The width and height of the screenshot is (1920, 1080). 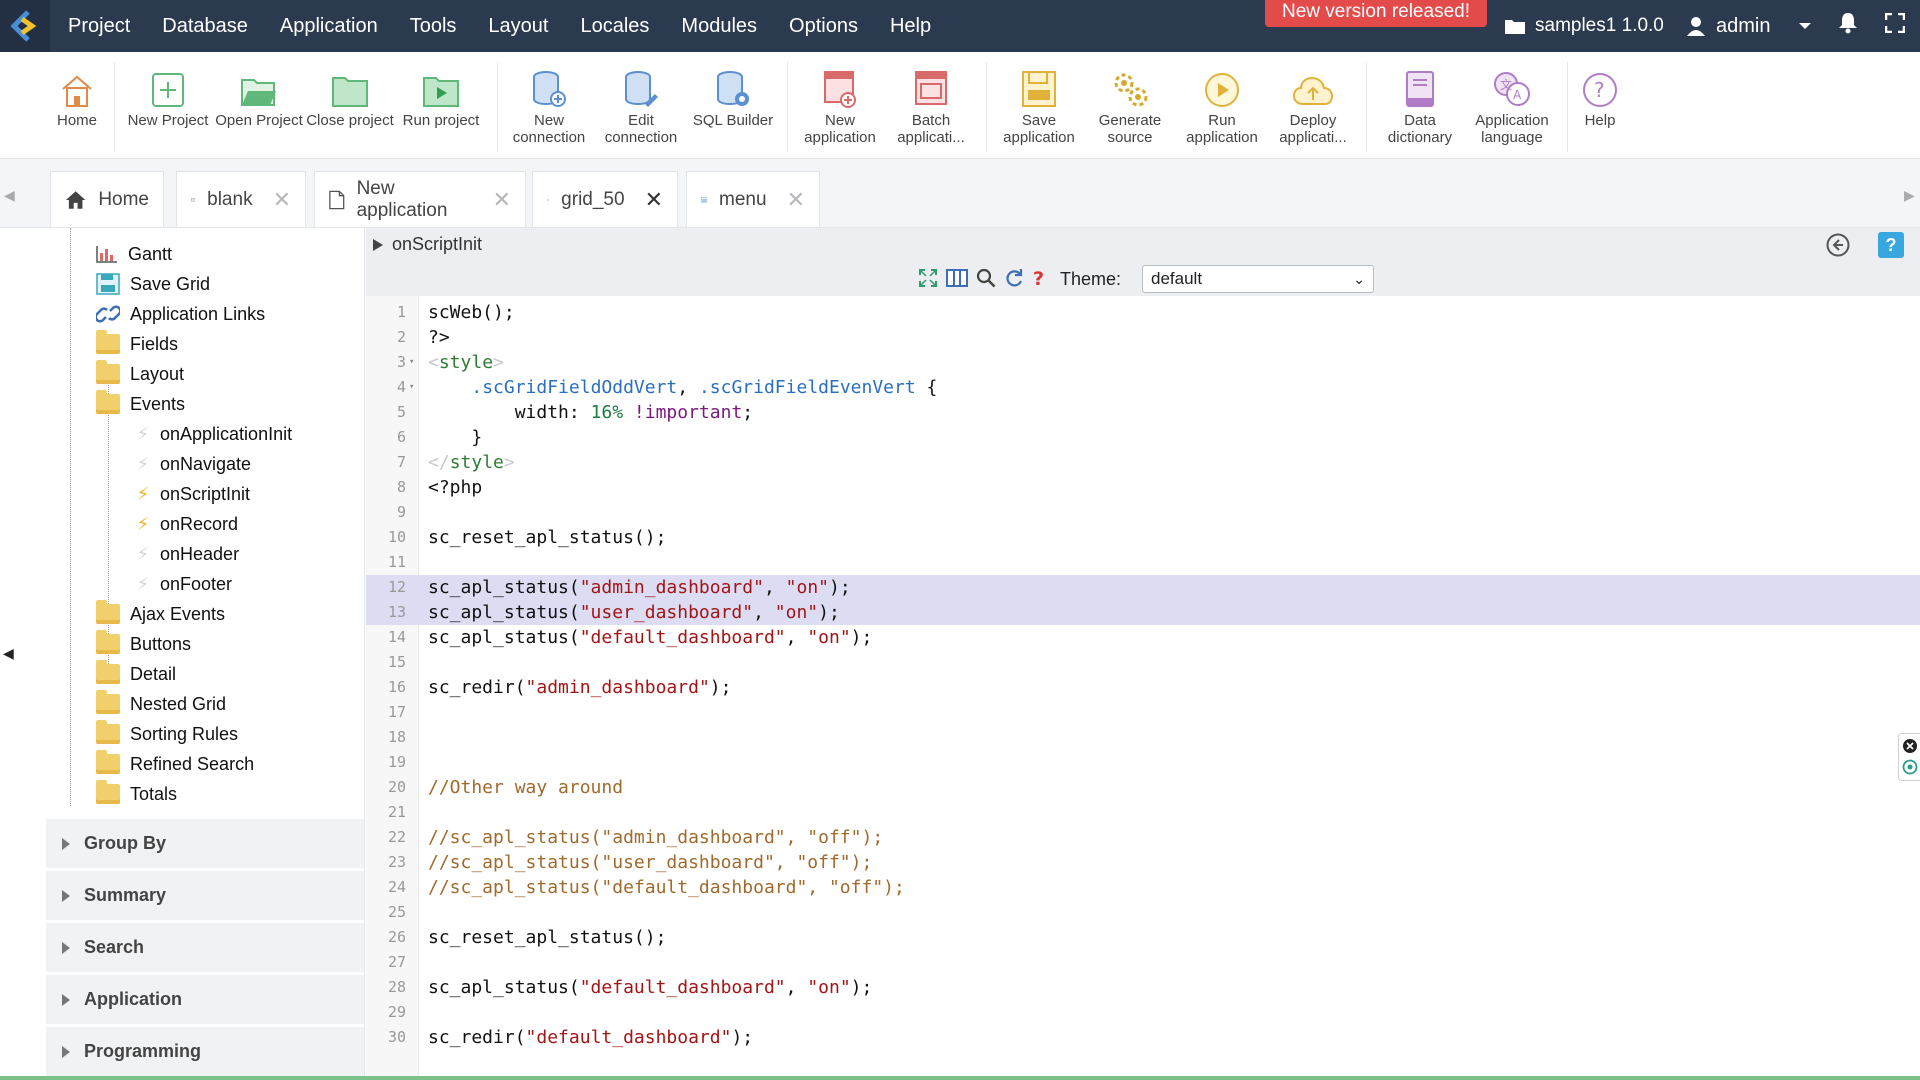 I want to click on split-view-icon, so click(x=957, y=278).